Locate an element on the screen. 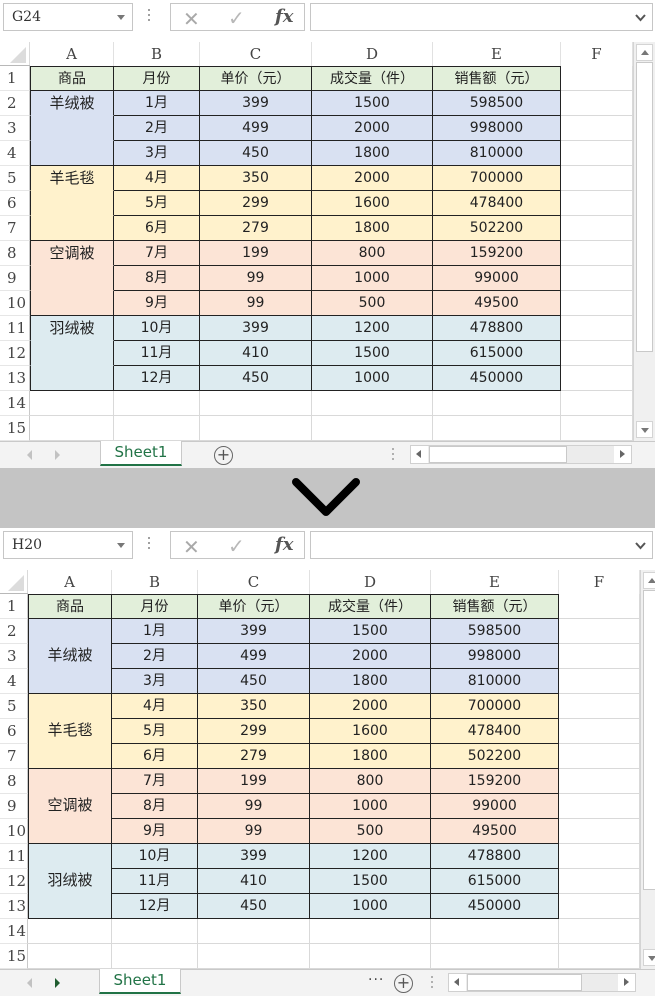 The width and height of the screenshot is (655, 996). unit-price-cell: 279 is located at coordinates (256, 228).